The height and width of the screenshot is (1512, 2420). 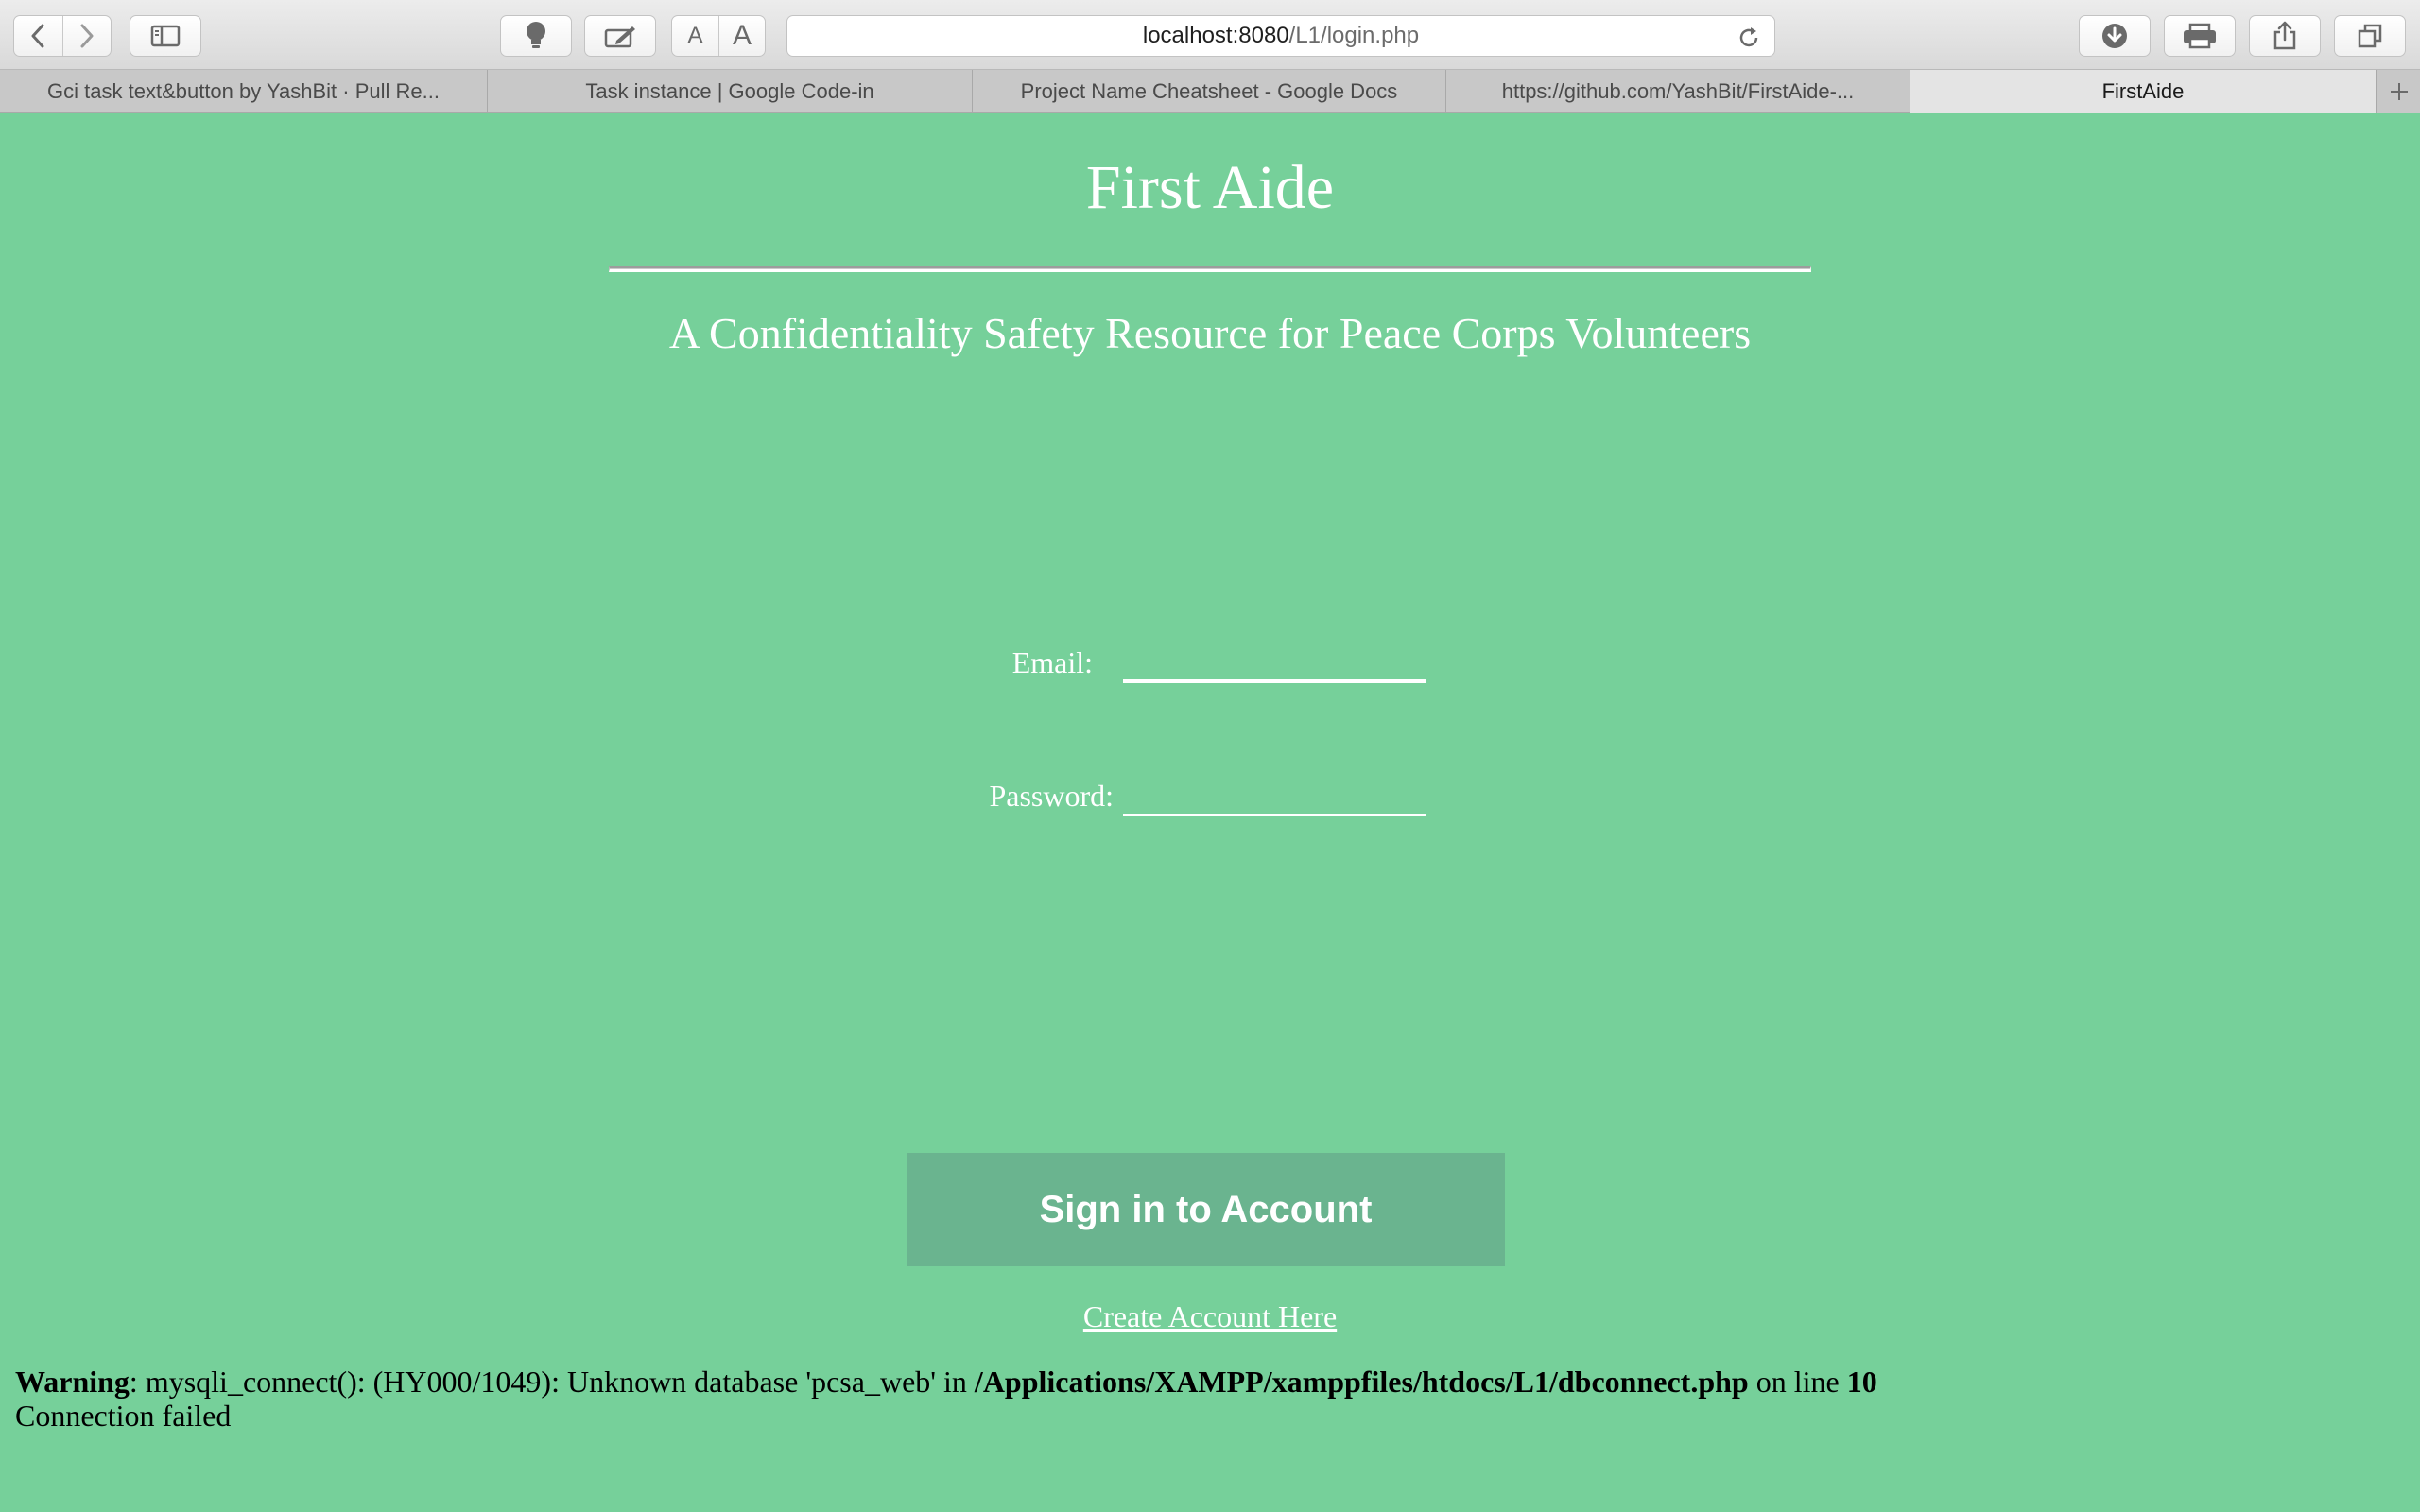 I want to click on print-button, so click(x=2200, y=36).